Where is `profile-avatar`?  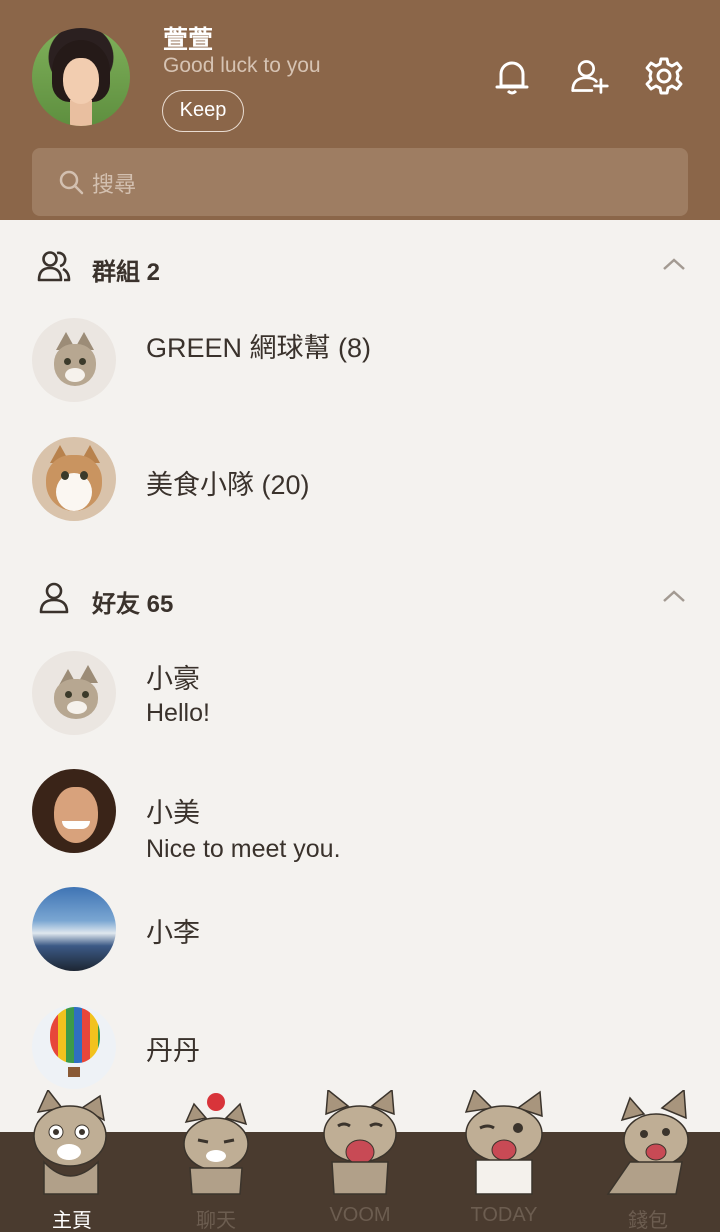 profile-avatar is located at coordinates (81, 77).